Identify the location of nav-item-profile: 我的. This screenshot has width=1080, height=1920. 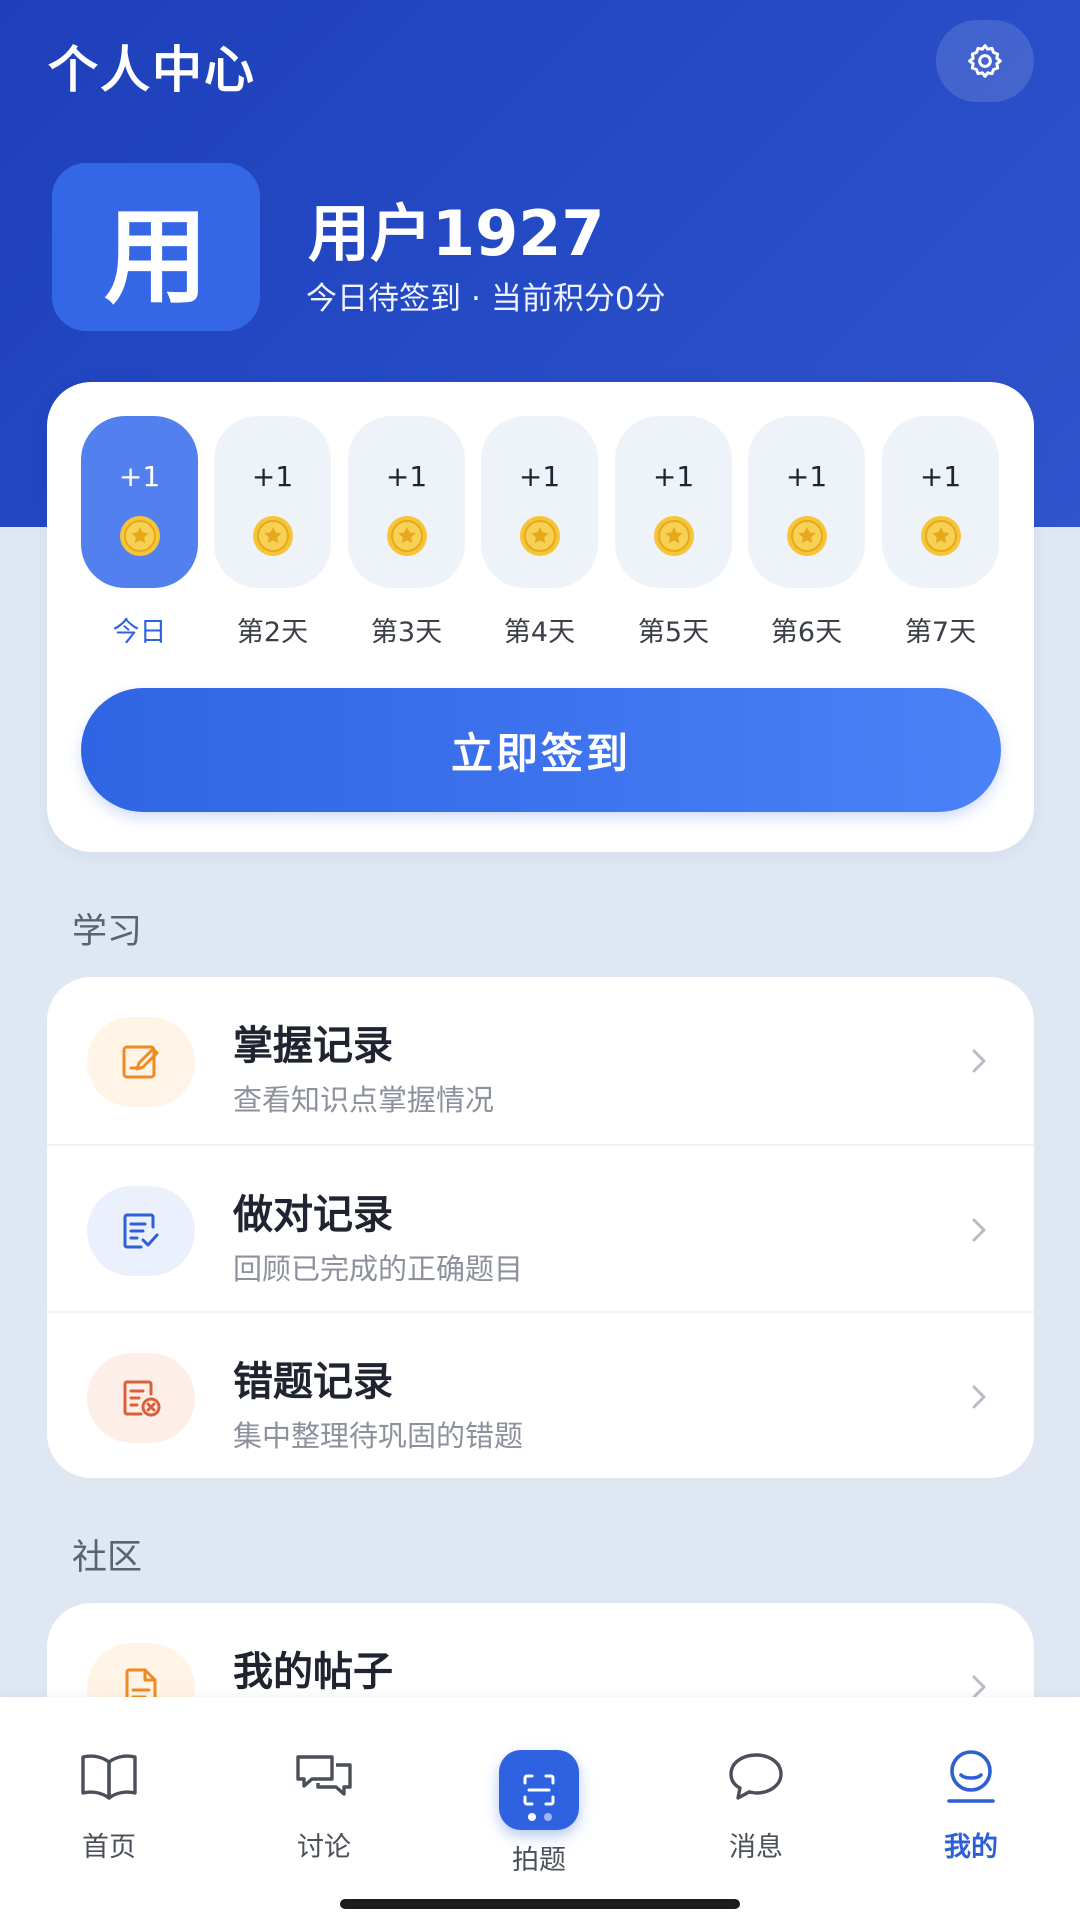
(971, 1797).